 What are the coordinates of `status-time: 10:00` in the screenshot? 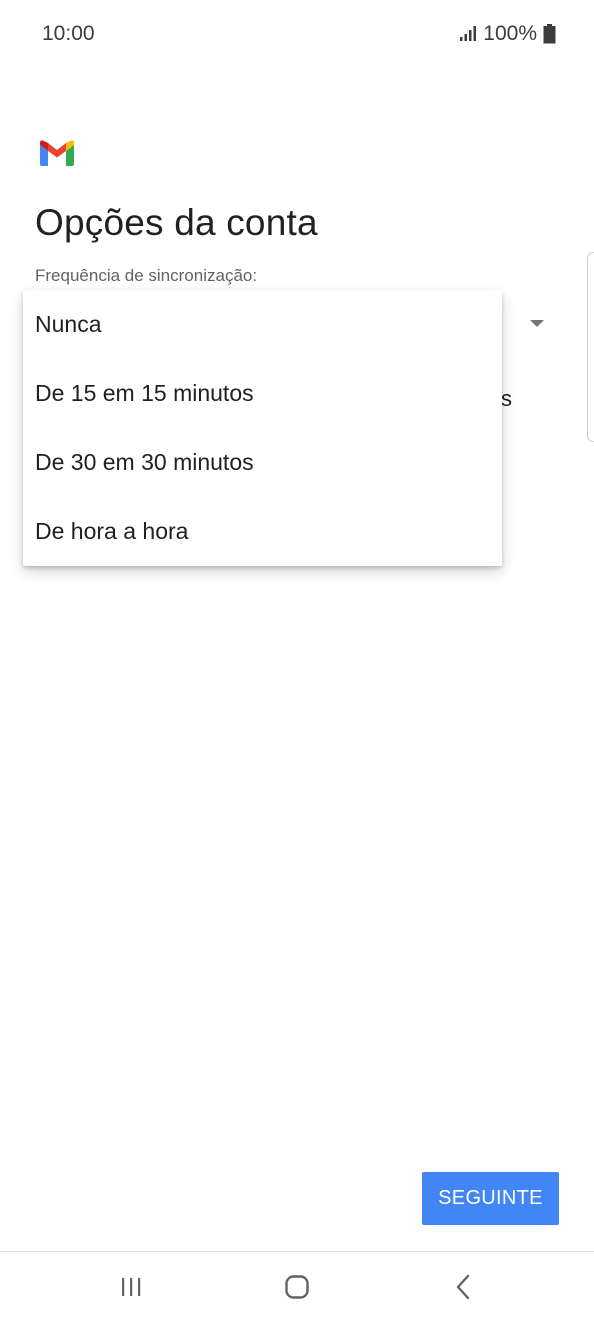 It's located at (68, 33).